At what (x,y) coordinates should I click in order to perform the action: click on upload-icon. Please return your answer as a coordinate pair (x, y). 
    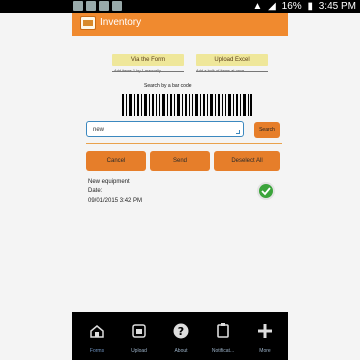
    Looking at the image, I should click on (139, 331).